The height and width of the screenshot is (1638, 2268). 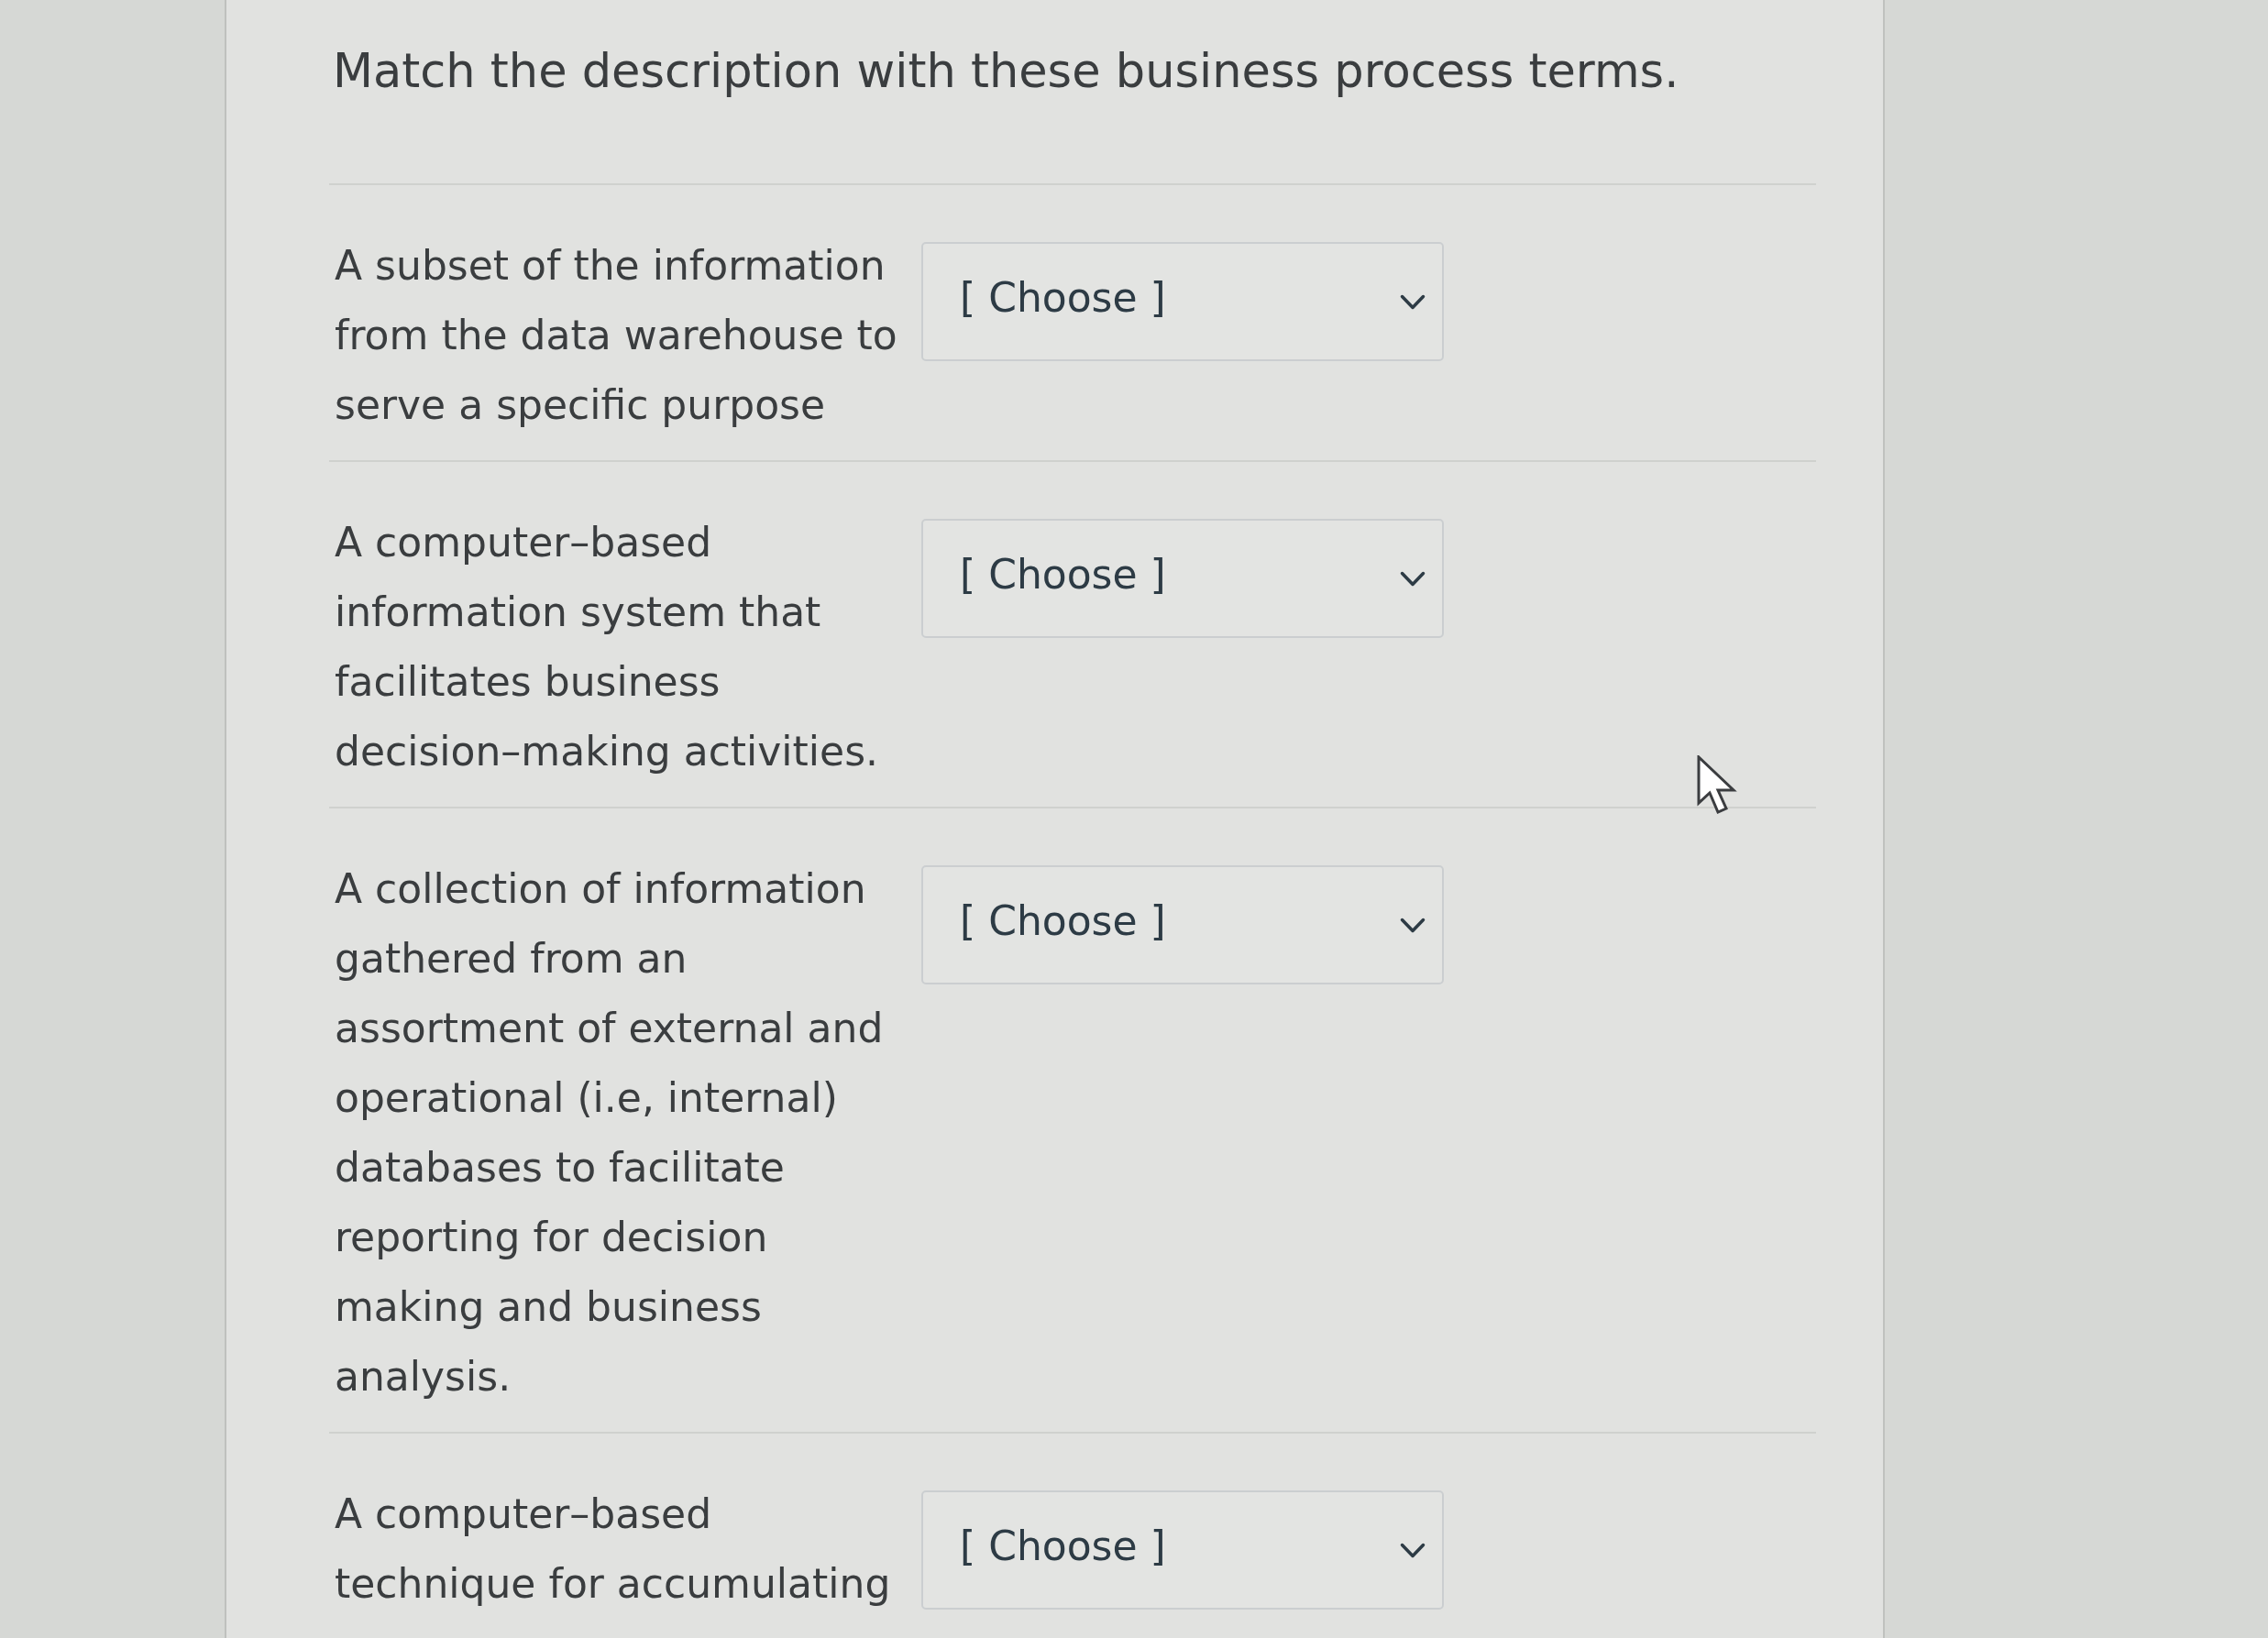 What do you see at coordinates (1006, 71) in the screenshot?
I see `question-title: Match the description with these business process terms.` at bounding box center [1006, 71].